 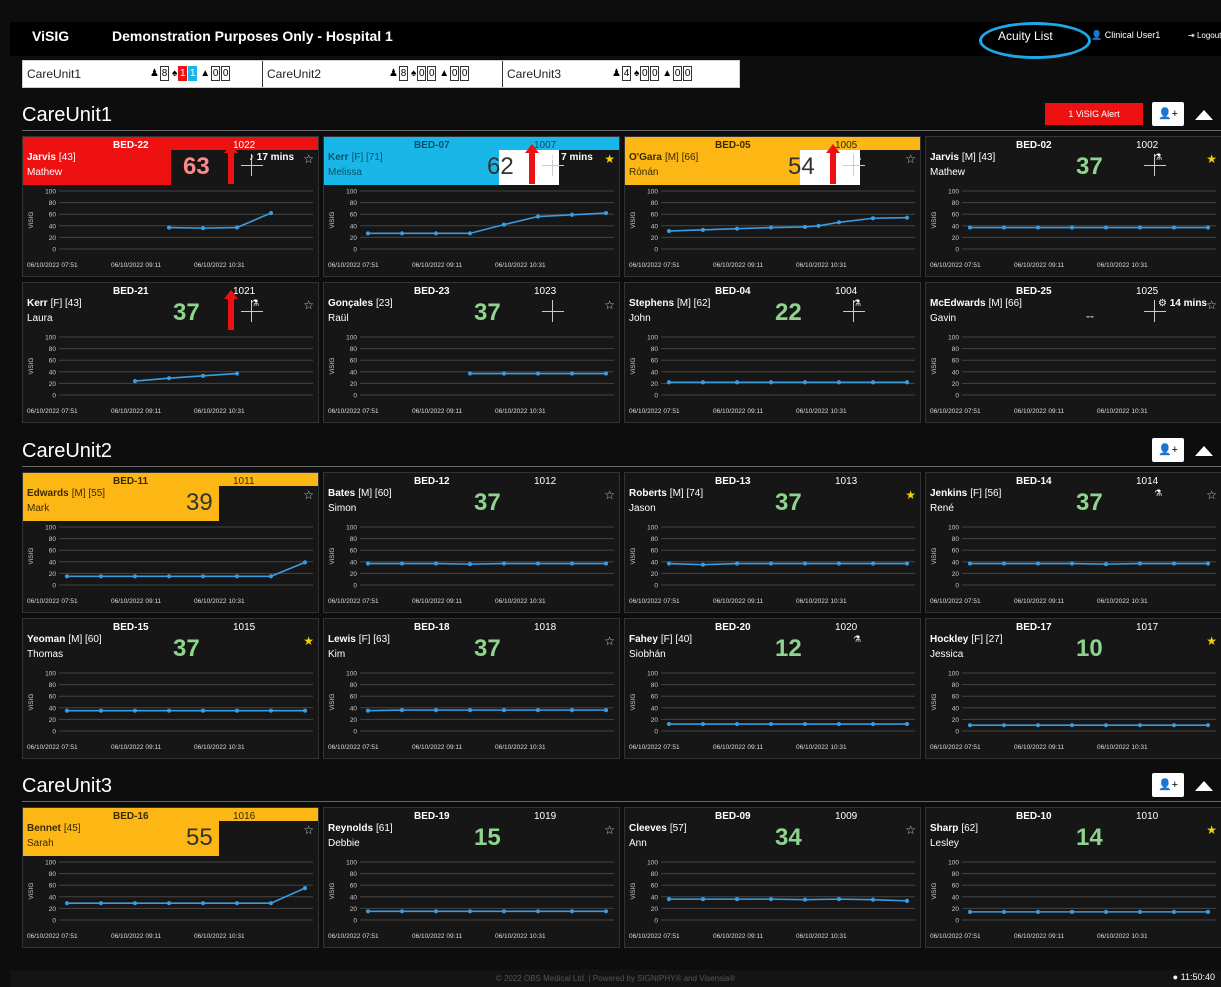 I want to click on patient-surname: O'Gara, so click(x=645, y=157).